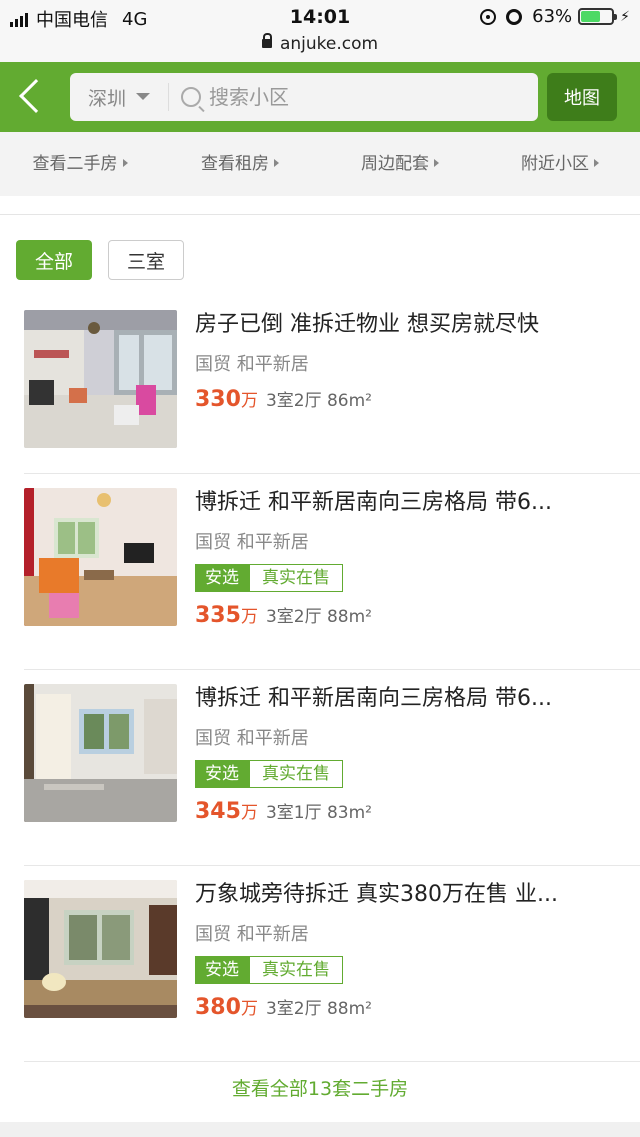 The width and height of the screenshot is (640, 1137). Describe the element at coordinates (318, 401) in the screenshot. I see `listing-specs: 3室2厅 86m²` at that location.